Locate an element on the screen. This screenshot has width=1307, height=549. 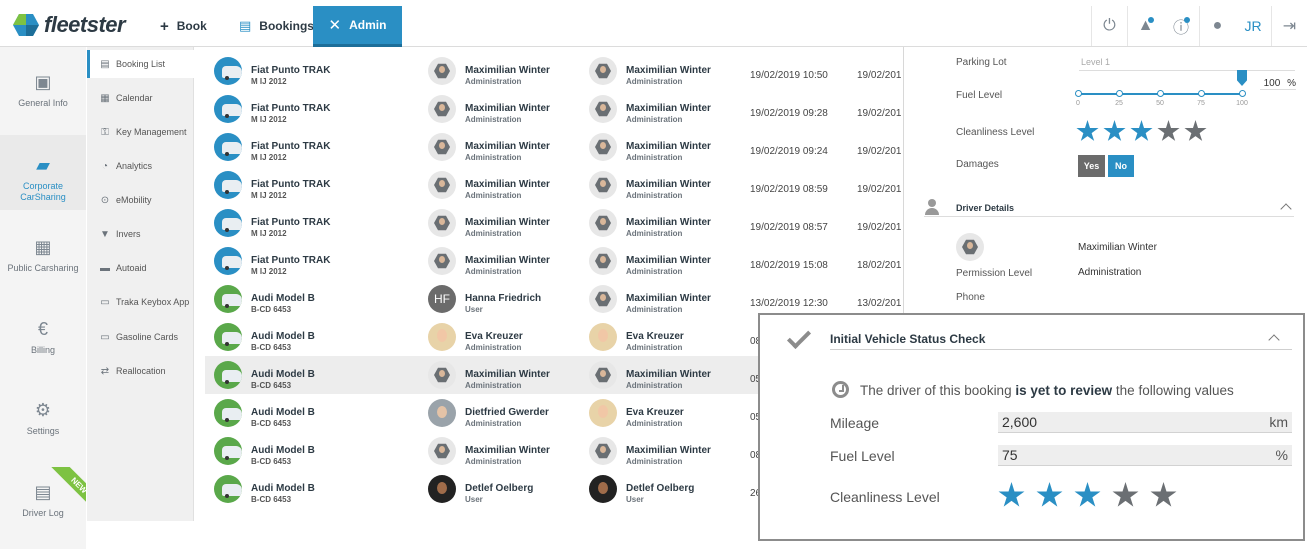
submenu-traka-keybox: ▭ Traka Keybox App is located at coordinates (140, 302).